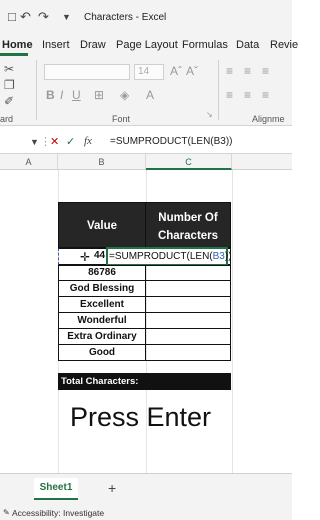 The height and width of the screenshot is (520, 320). Describe the element at coordinates (102, 352) in the screenshot. I see `table-row: Good` at that location.